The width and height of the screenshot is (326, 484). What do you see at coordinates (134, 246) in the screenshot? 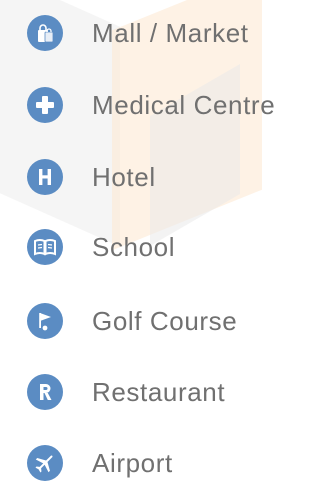
I see `legend-item-label: School` at bounding box center [134, 246].